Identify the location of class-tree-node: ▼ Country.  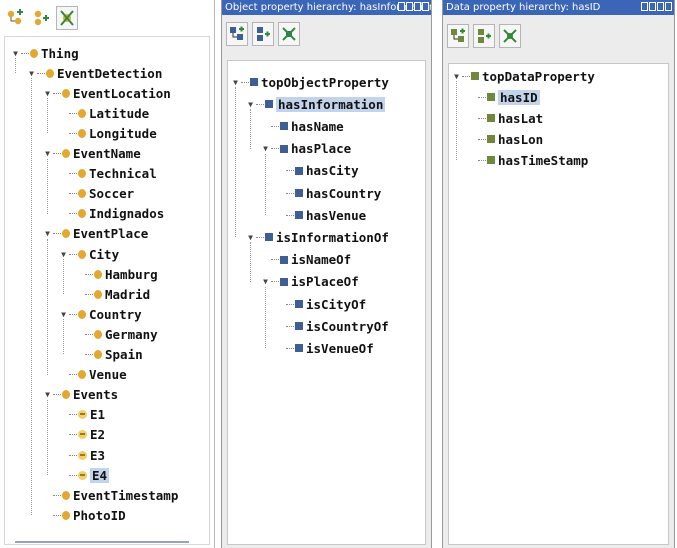
(100, 314).